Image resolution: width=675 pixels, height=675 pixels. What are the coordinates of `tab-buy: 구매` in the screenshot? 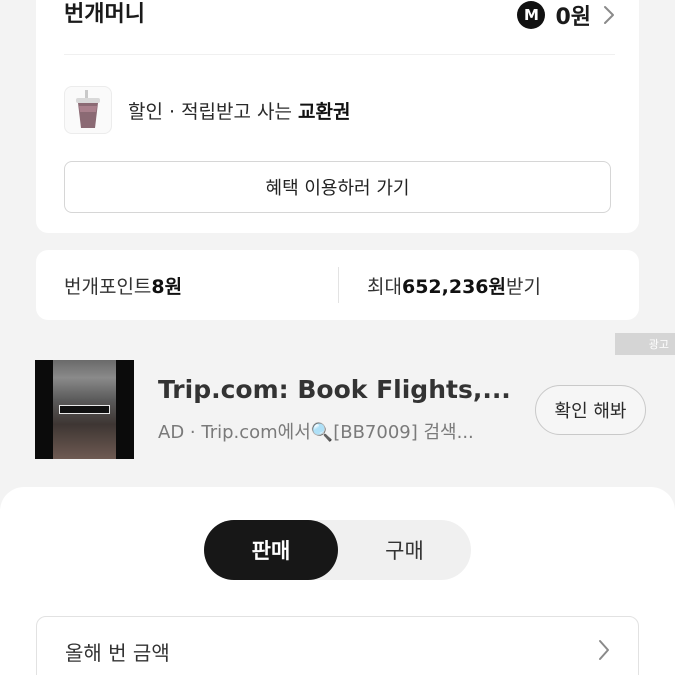 It's located at (404, 550).